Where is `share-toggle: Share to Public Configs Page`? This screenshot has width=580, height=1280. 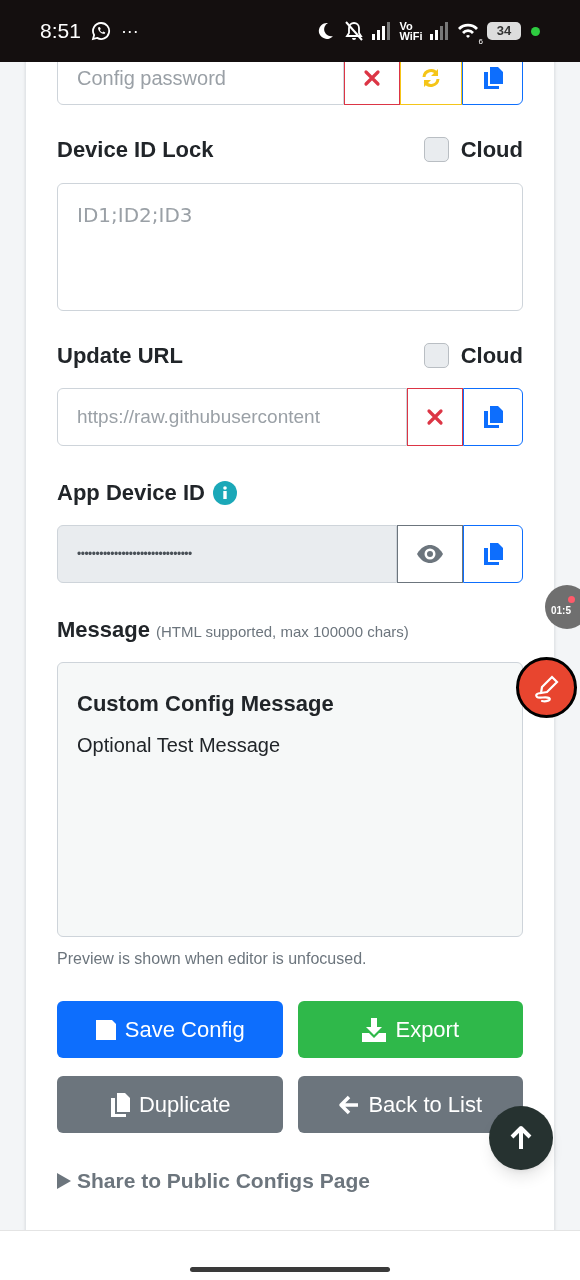
share-toggle: Share to Public Configs Page is located at coordinates (213, 1181).